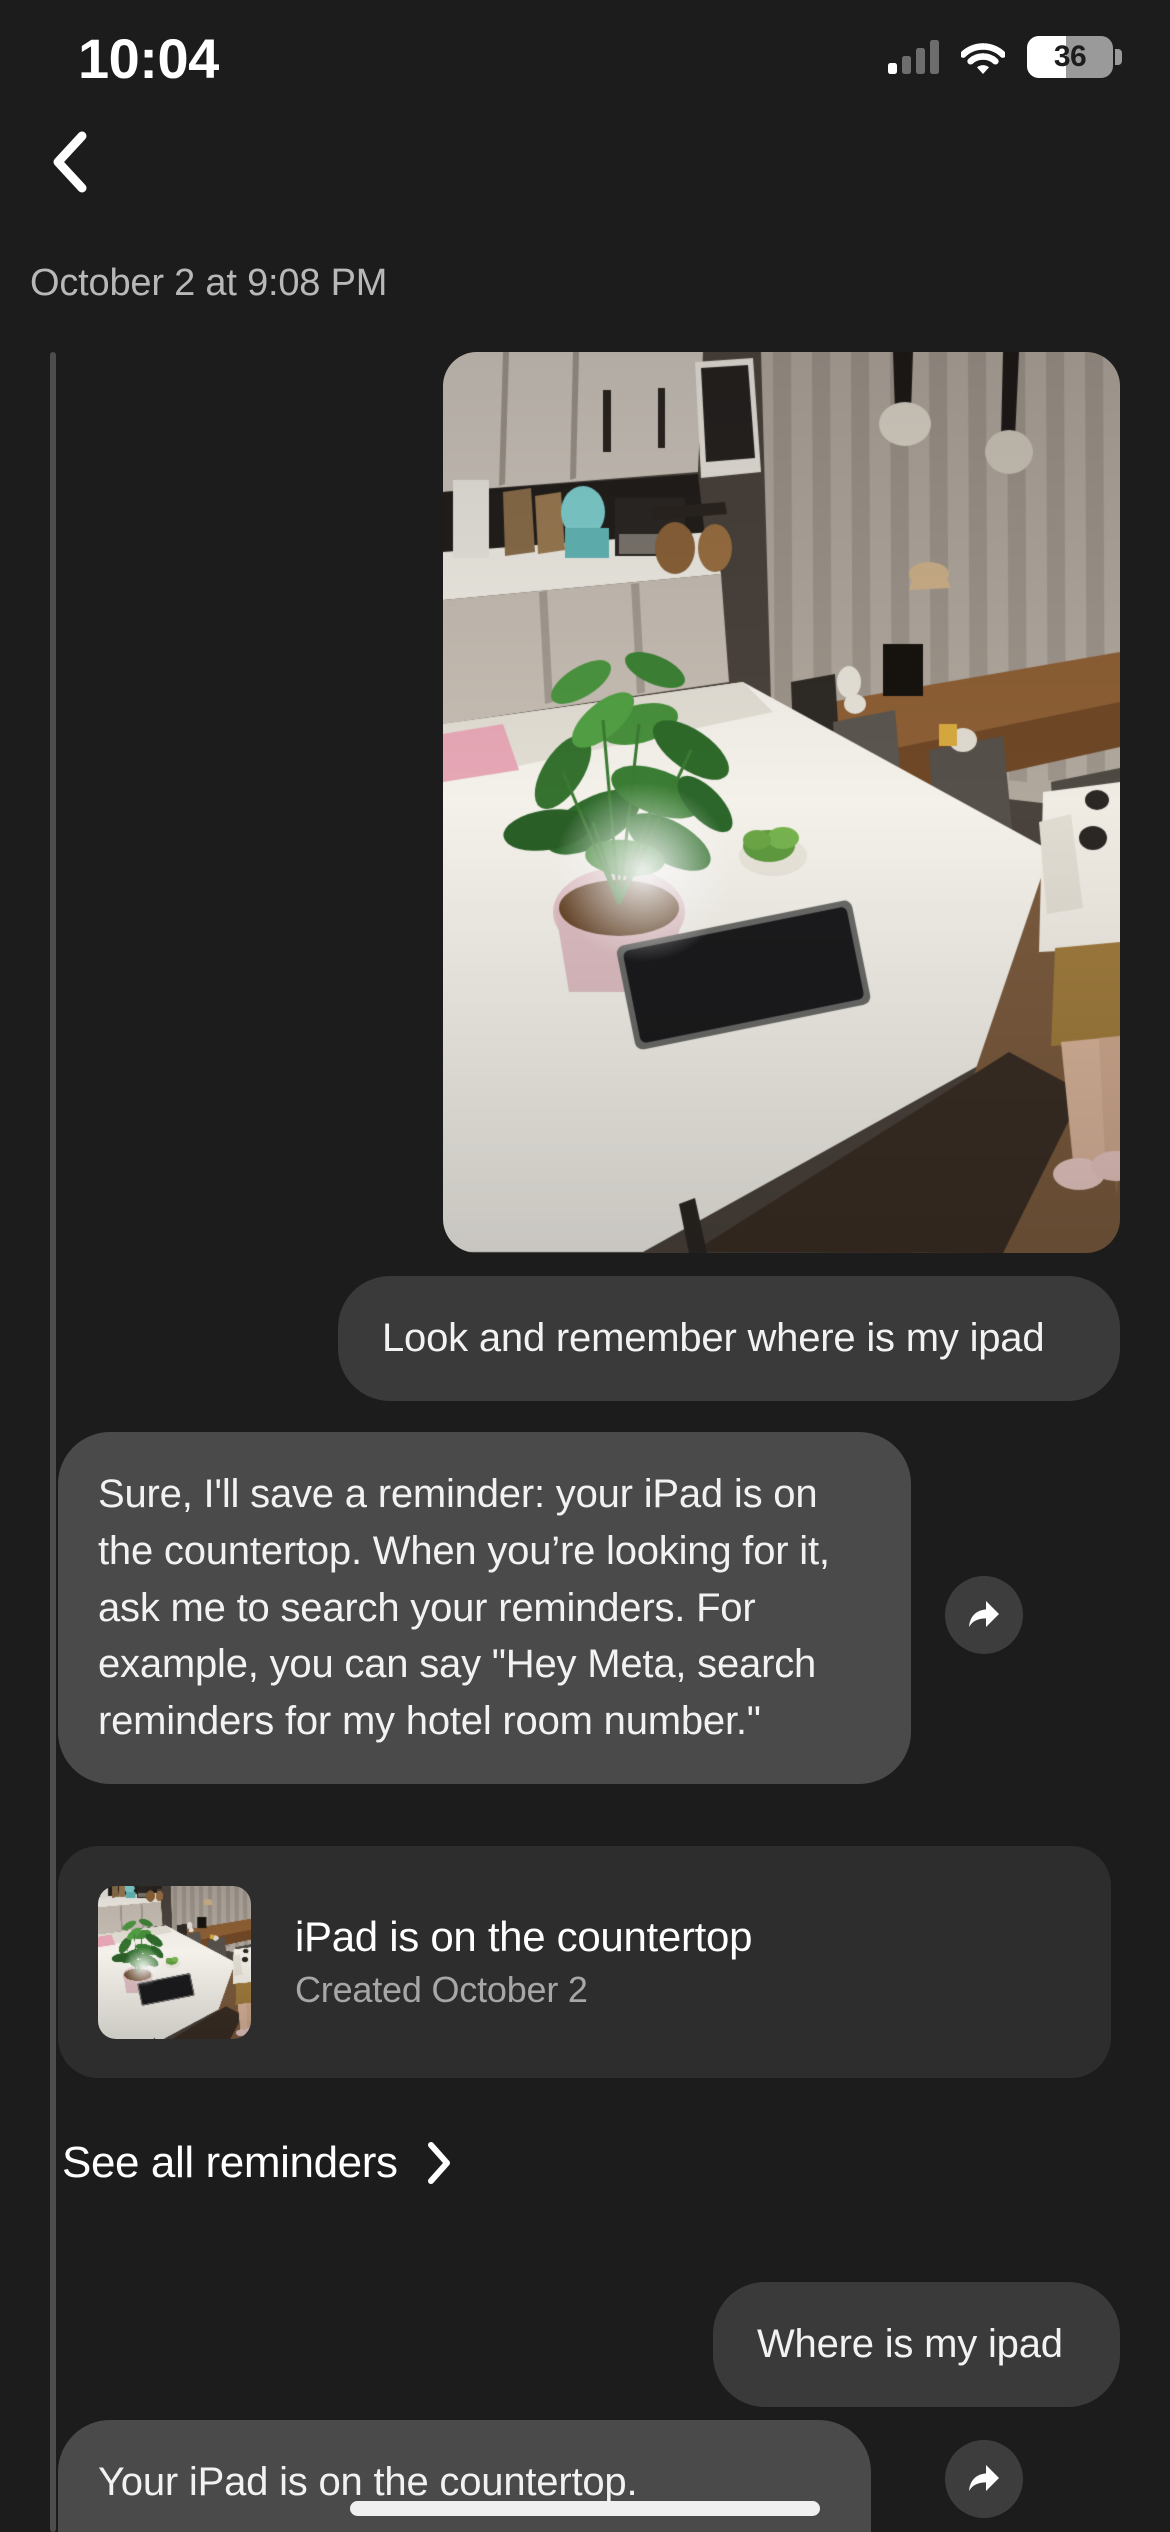 Image resolution: width=1170 pixels, height=2532 pixels. What do you see at coordinates (585, 163) in the screenshot?
I see `nav-bar` at bounding box center [585, 163].